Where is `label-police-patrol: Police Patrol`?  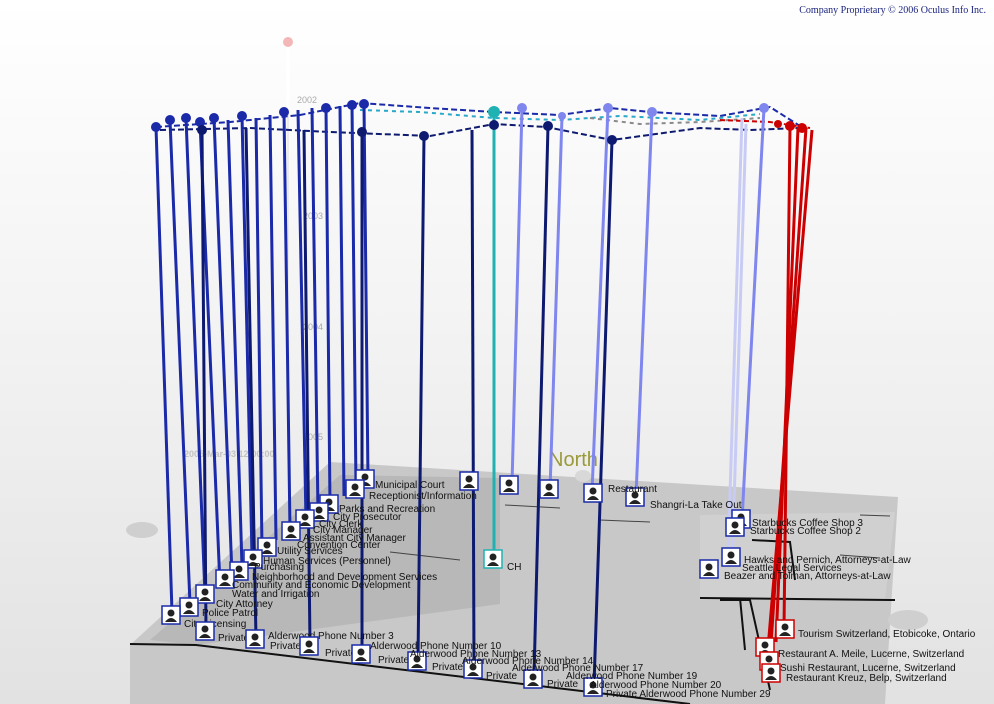
label-police-patrol: Police Patrol is located at coordinates (230, 613).